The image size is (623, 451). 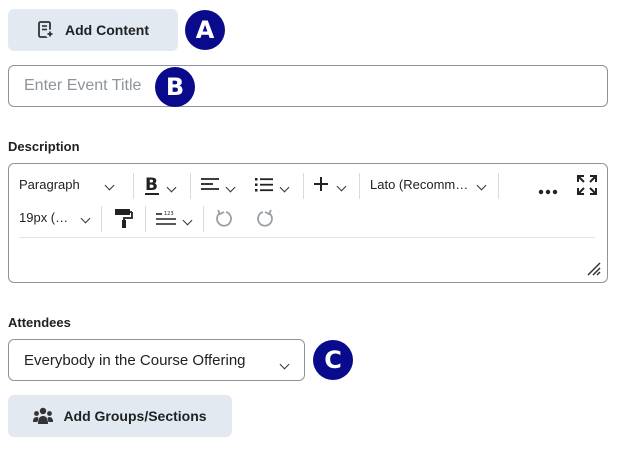 I want to click on bold-button: B, so click(x=160, y=186).